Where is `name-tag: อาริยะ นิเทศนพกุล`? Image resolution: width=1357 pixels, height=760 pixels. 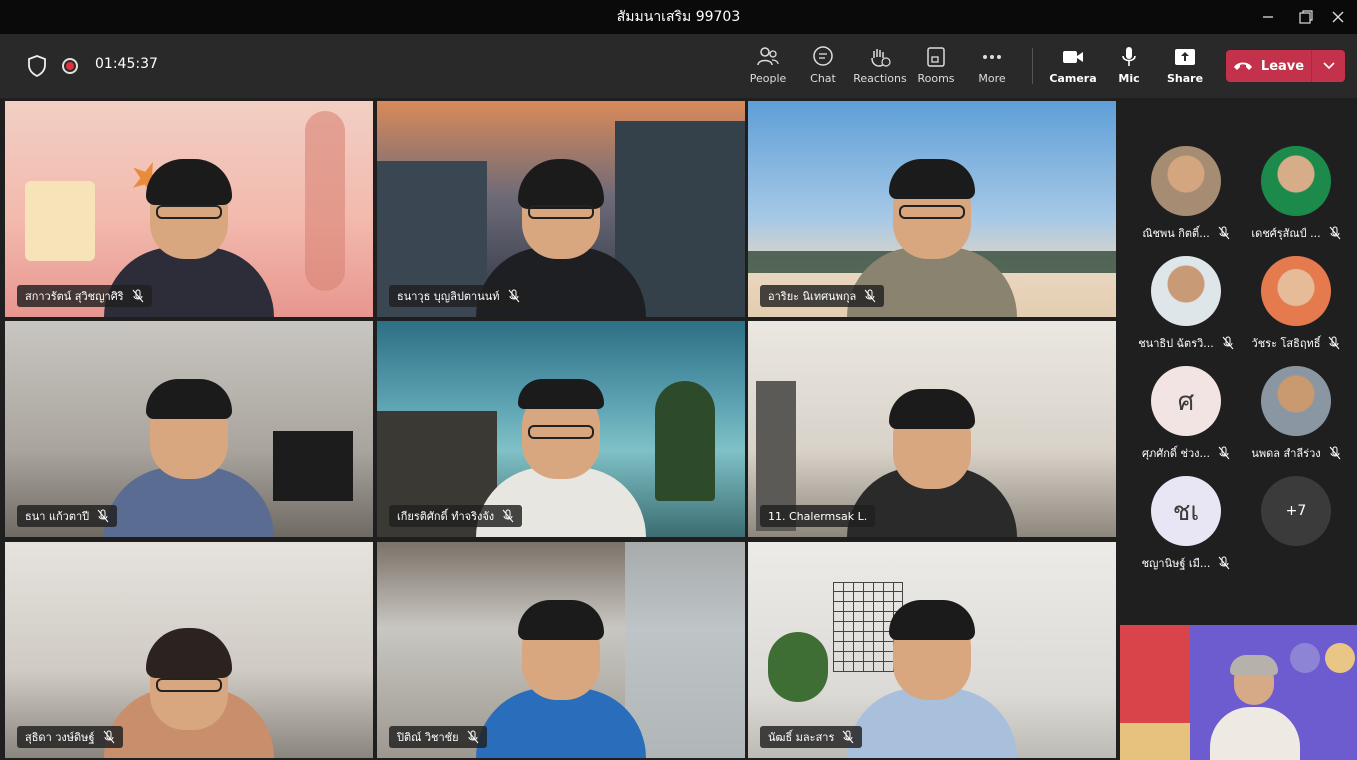
name-tag: อาริยะ นิเทศนพกุล is located at coordinates (822, 296).